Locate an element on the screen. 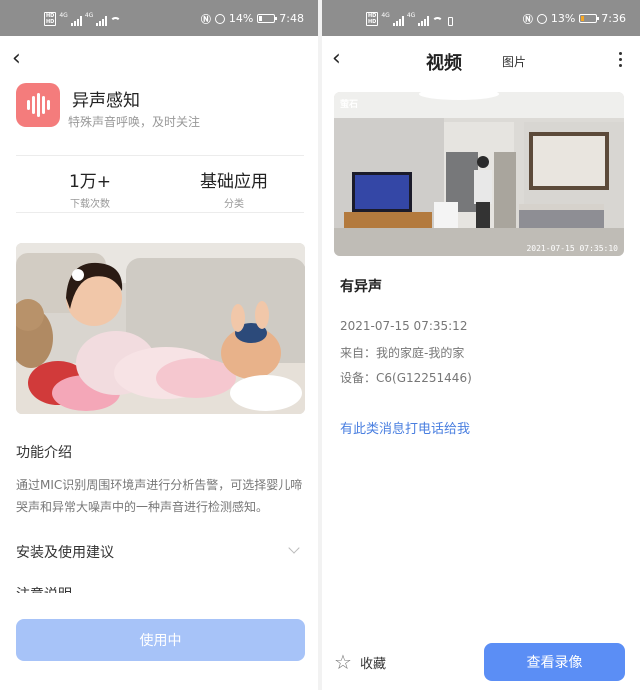 This screenshot has width=640, height=690. event-source: 来自：我的家庭-我的家 is located at coordinates (402, 353).